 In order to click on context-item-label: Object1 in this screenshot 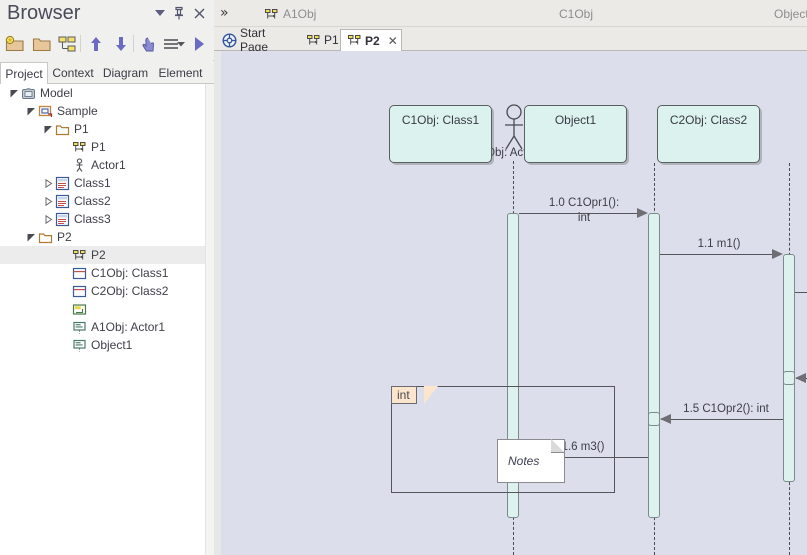, I will do `click(790, 14)`.